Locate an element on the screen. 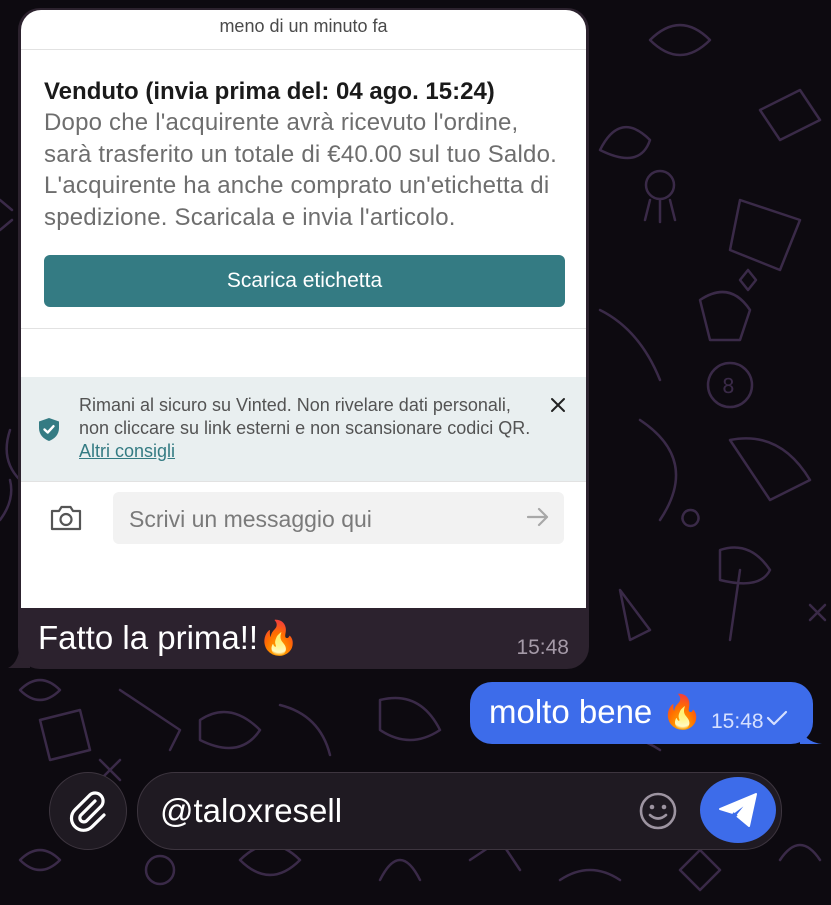 The image size is (831, 905). sold-title: Venduto (invia prima del: 04 ago. 15:24) is located at coordinates (269, 91).